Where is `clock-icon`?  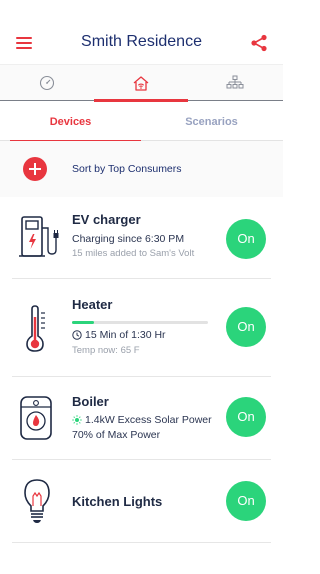
clock-icon is located at coordinates (77, 335).